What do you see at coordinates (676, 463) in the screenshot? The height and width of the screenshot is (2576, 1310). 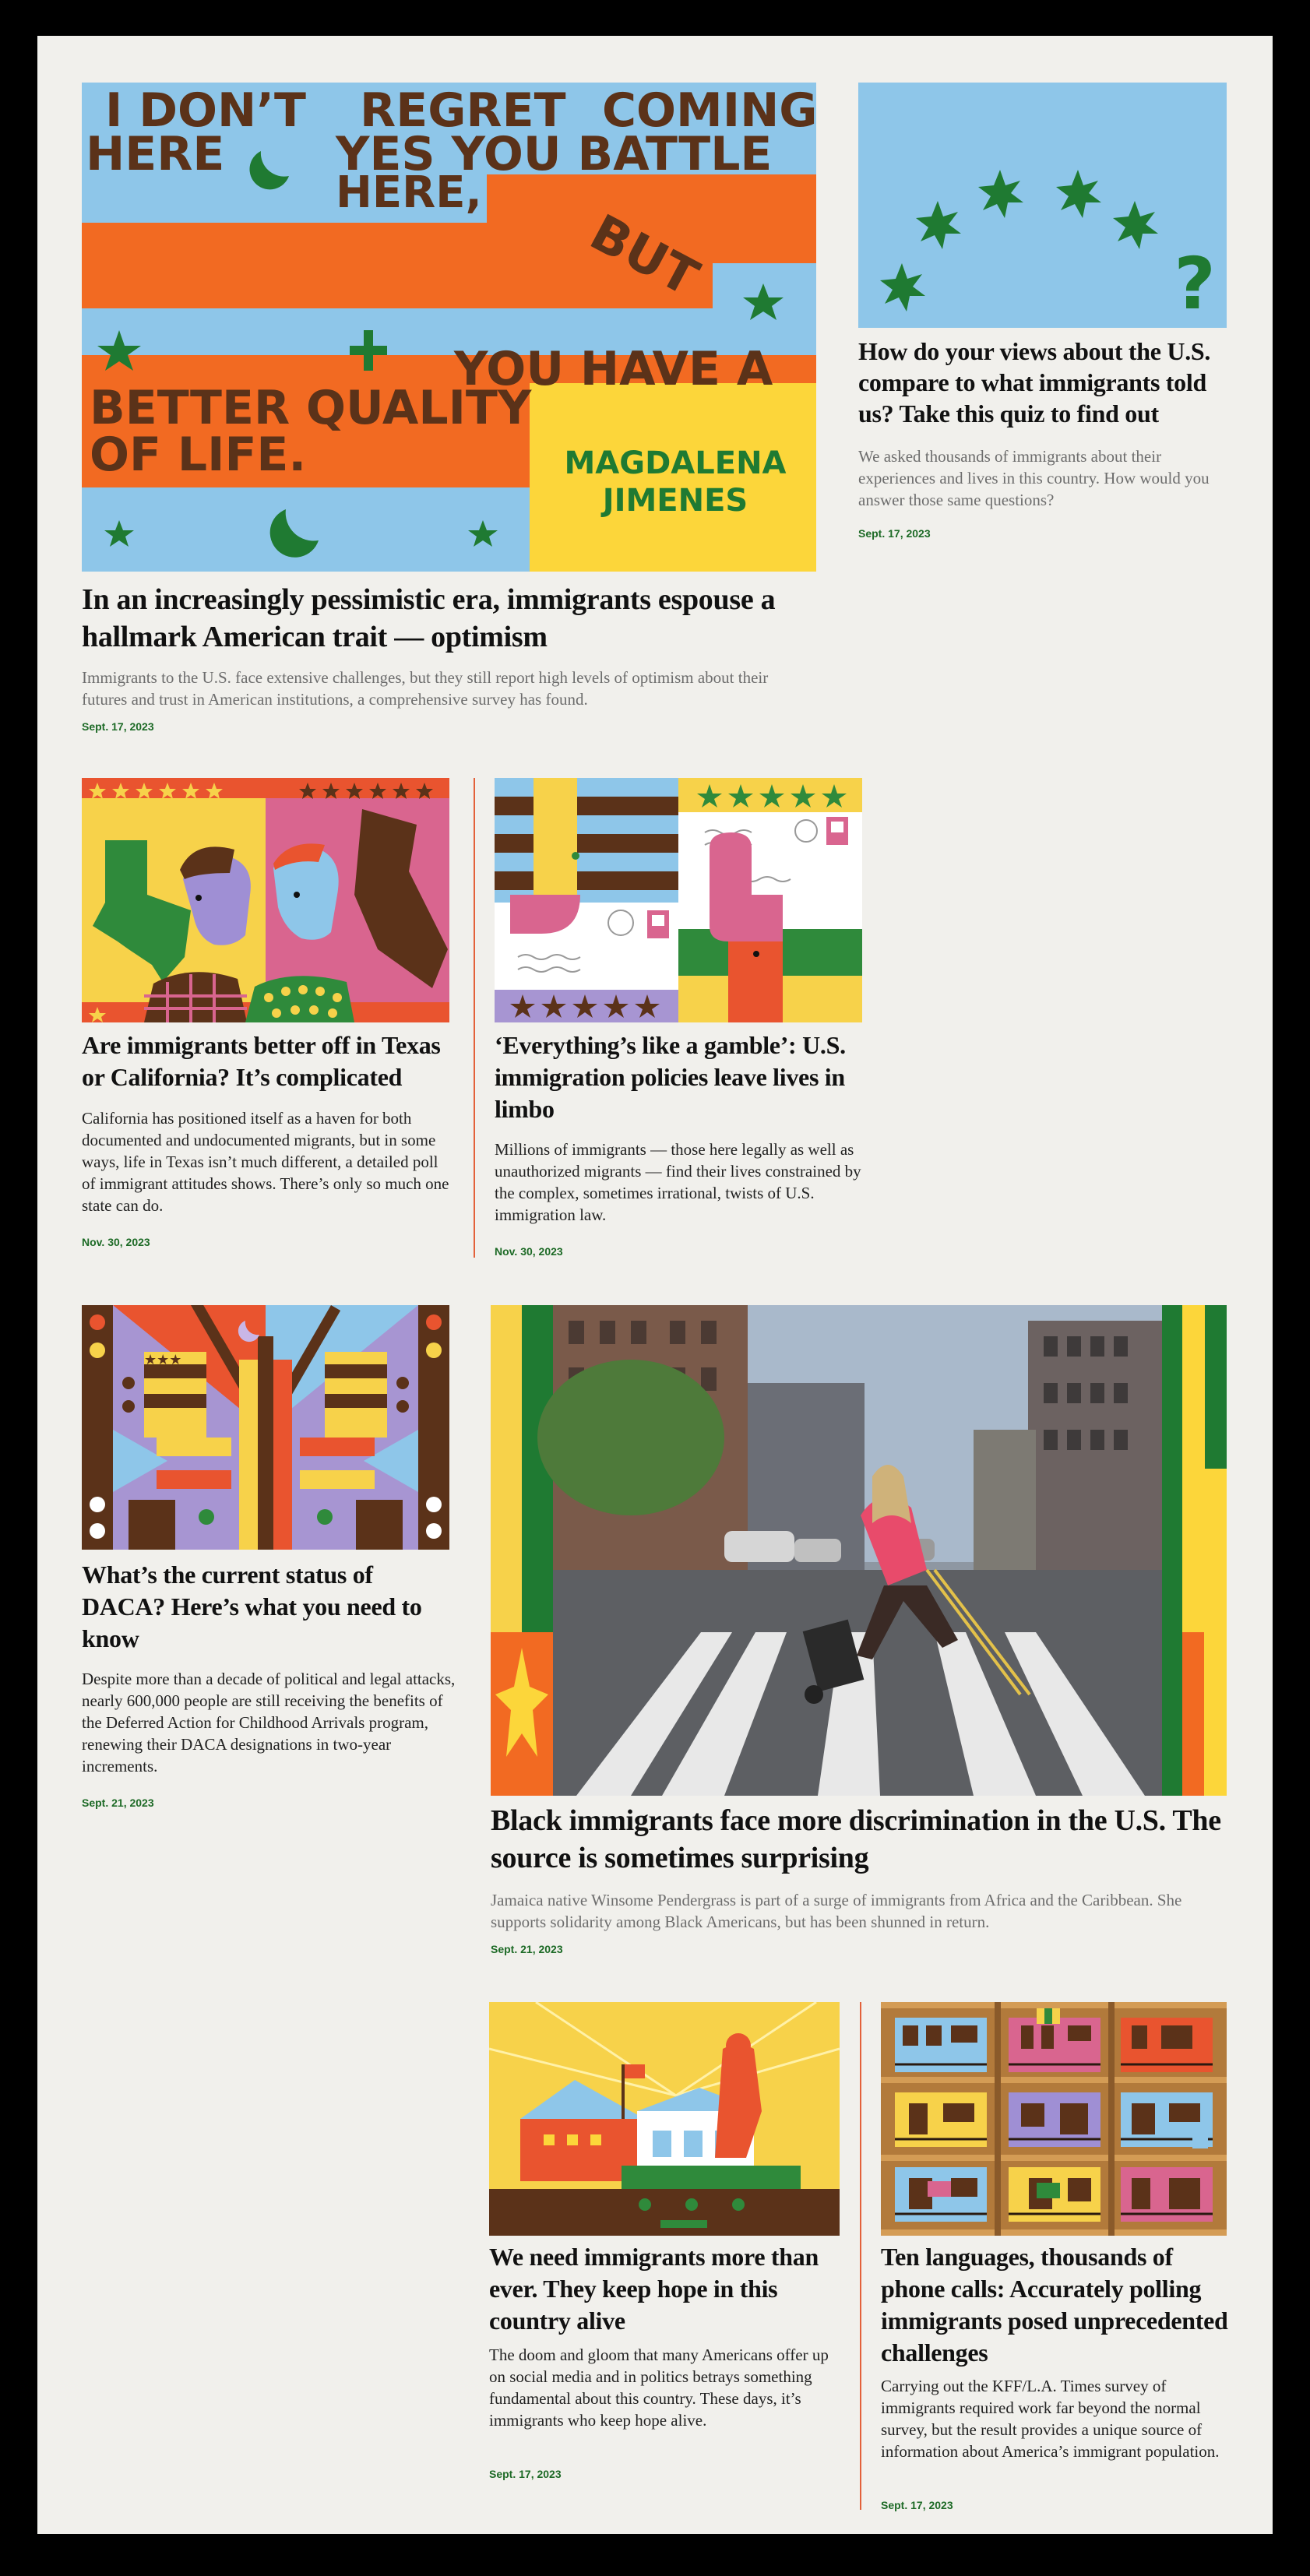 I see `poster-signature-first: MAGDALENA` at bounding box center [676, 463].